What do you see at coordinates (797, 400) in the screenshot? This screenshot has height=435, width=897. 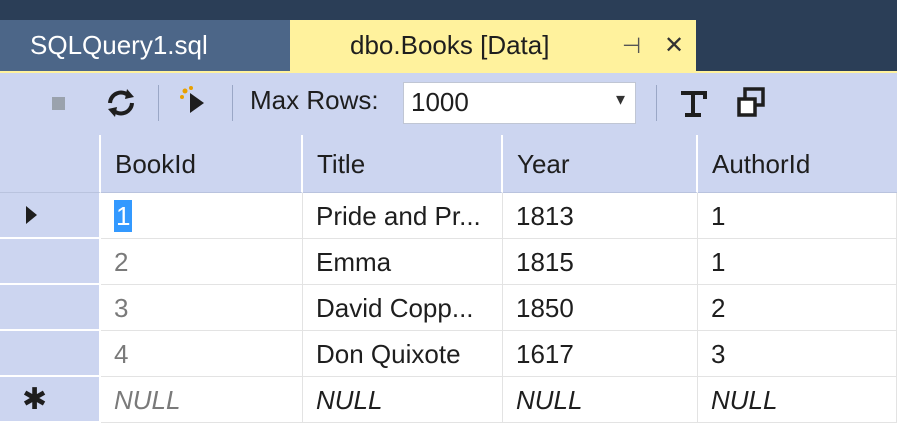 I see `cell-authorid: NULL` at bounding box center [797, 400].